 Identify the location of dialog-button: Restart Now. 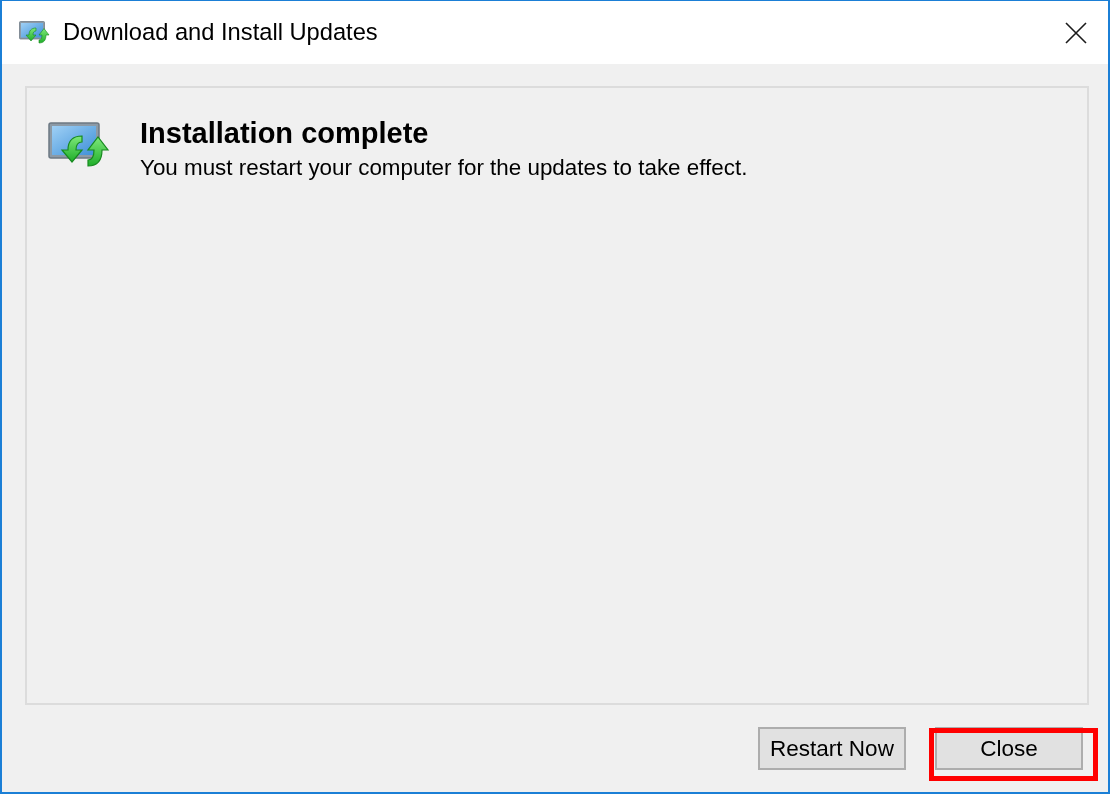
(832, 748).